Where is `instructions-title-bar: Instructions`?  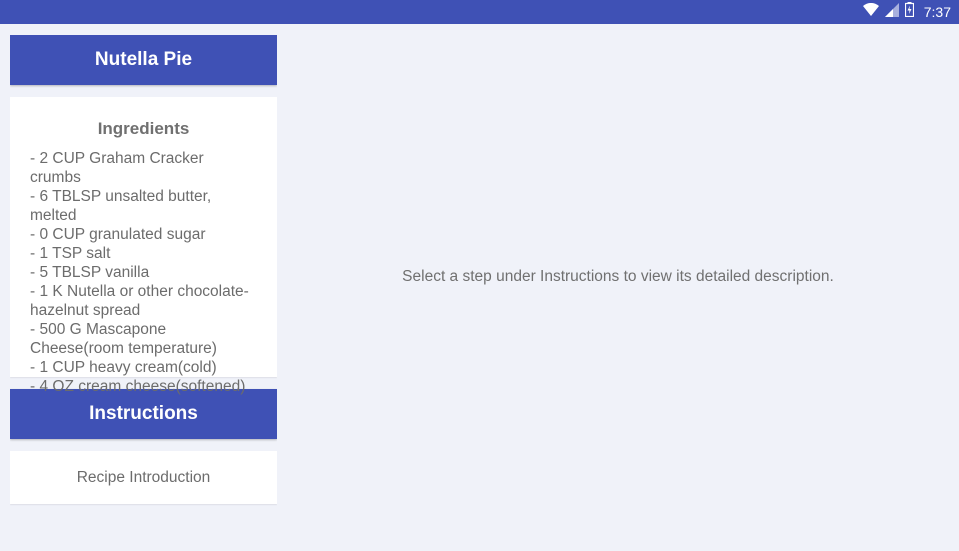 instructions-title-bar: Instructions is located at coordinates (143, 414).